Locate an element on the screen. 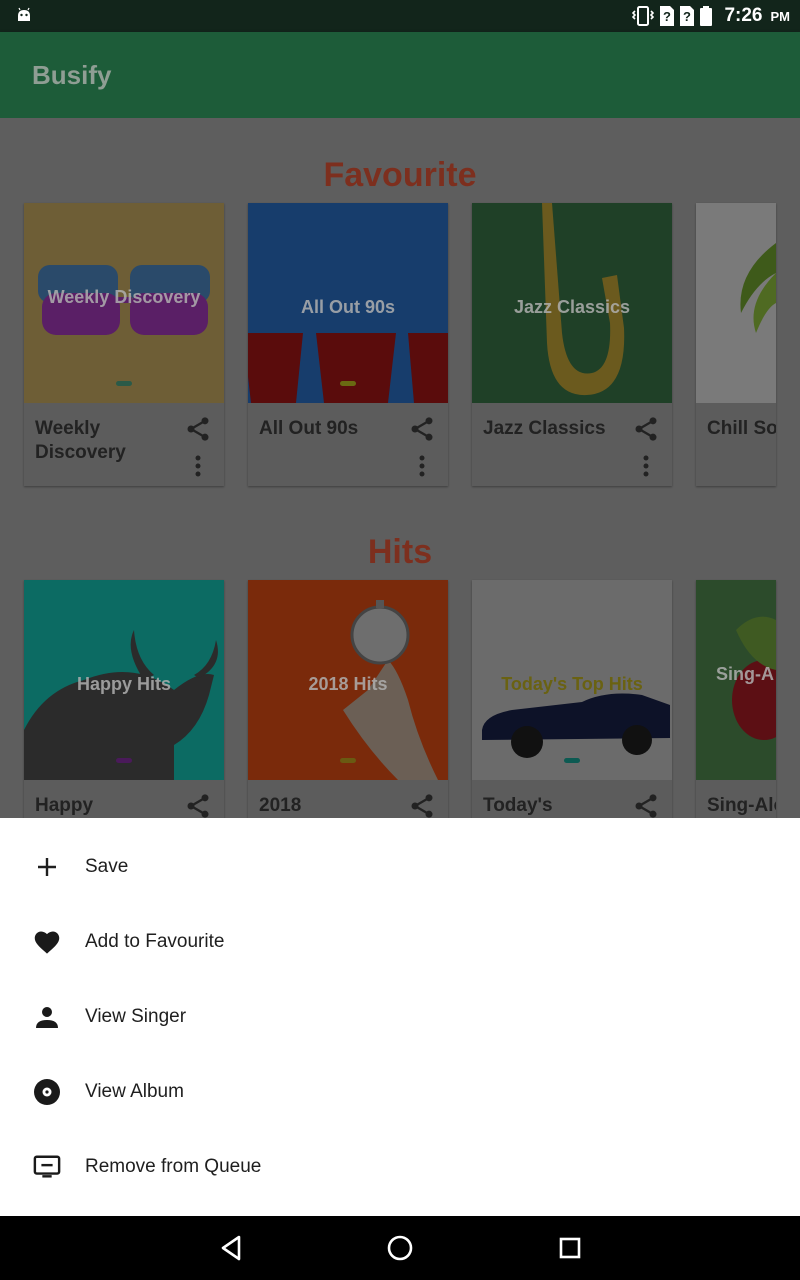 Image resolution: width=800 pixels, height=1280 pixels. playlist-art: Today's Top Hits is located at coordinates (572, 680).